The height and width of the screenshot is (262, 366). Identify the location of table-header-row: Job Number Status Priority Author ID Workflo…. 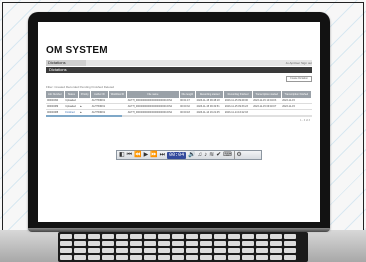
(179, 94).